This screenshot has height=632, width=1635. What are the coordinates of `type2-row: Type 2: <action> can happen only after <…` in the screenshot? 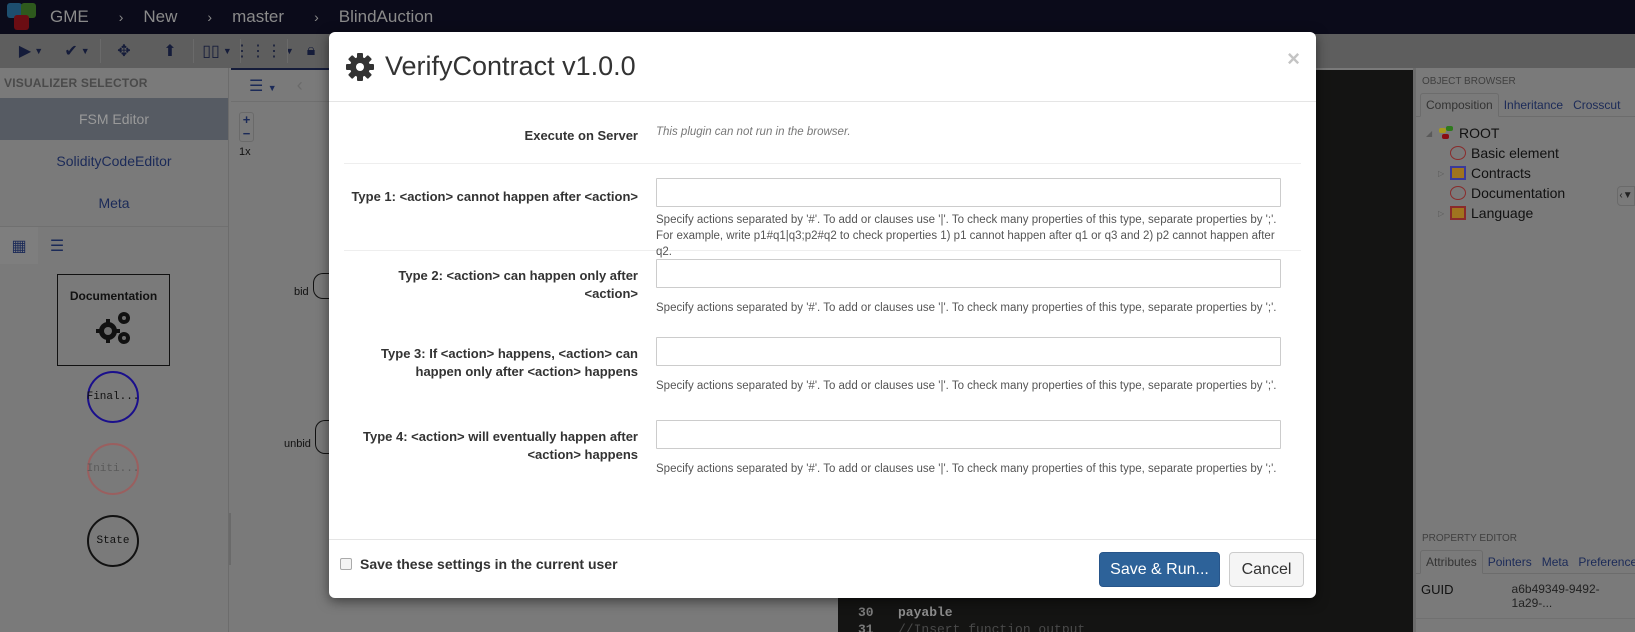 It's located at (822, 293).